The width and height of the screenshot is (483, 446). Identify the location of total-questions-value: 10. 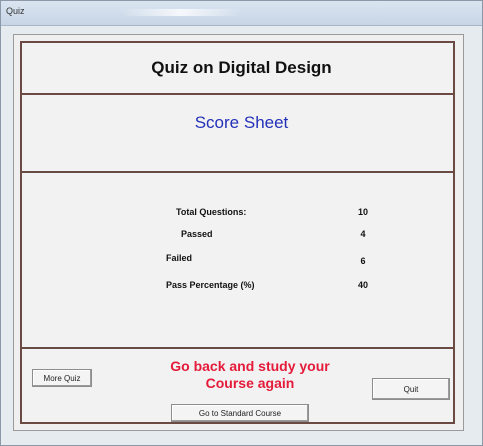
(362, 212).